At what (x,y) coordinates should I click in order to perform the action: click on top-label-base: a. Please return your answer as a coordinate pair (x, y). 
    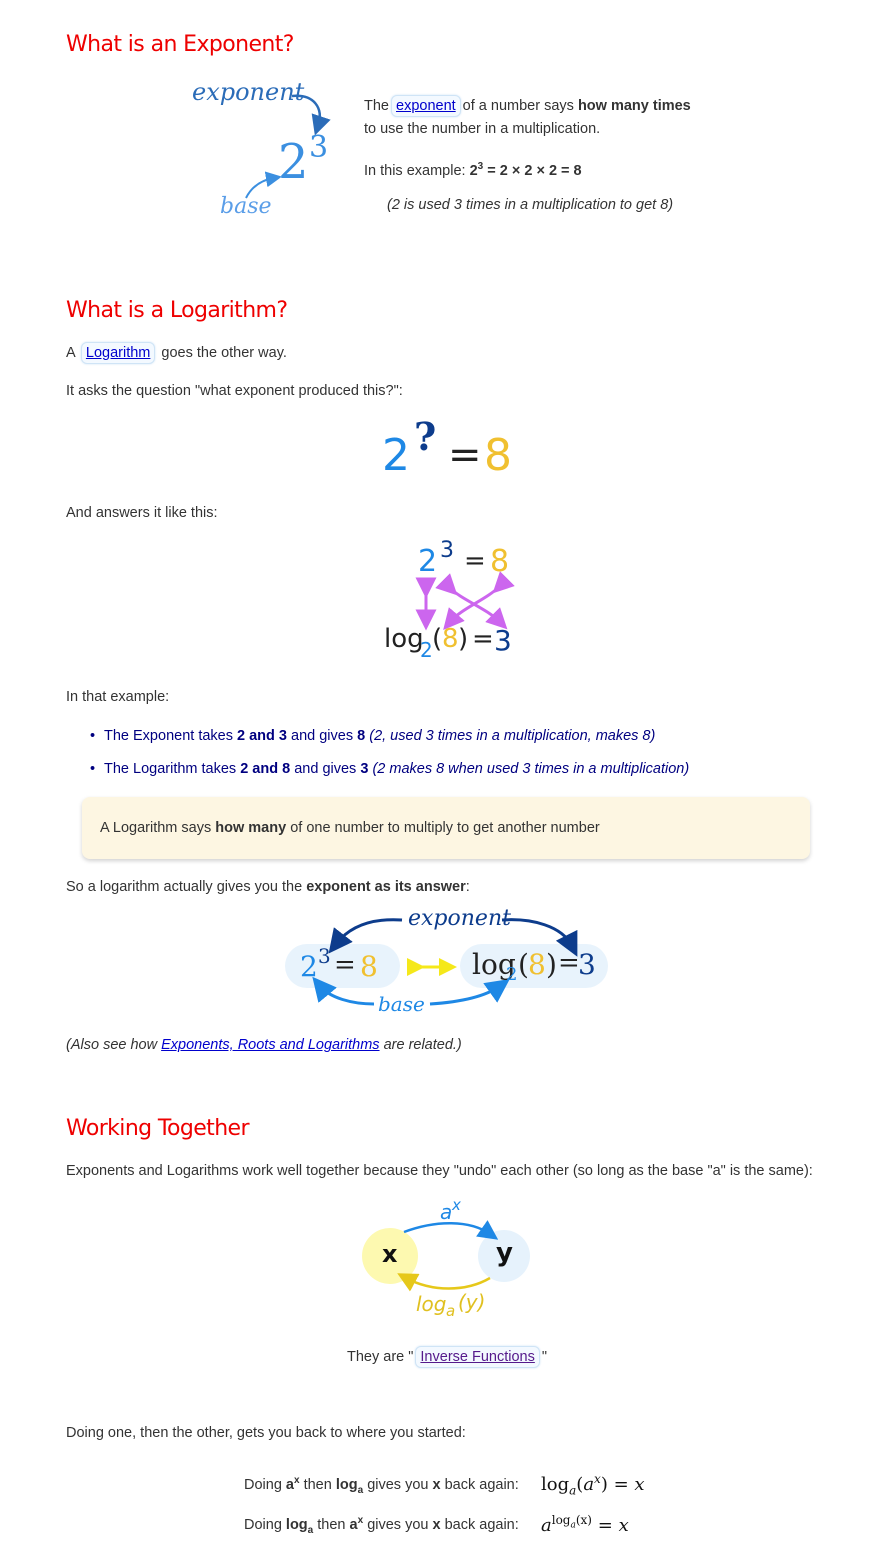
    Looking at the image, I should click on (446, 1212).